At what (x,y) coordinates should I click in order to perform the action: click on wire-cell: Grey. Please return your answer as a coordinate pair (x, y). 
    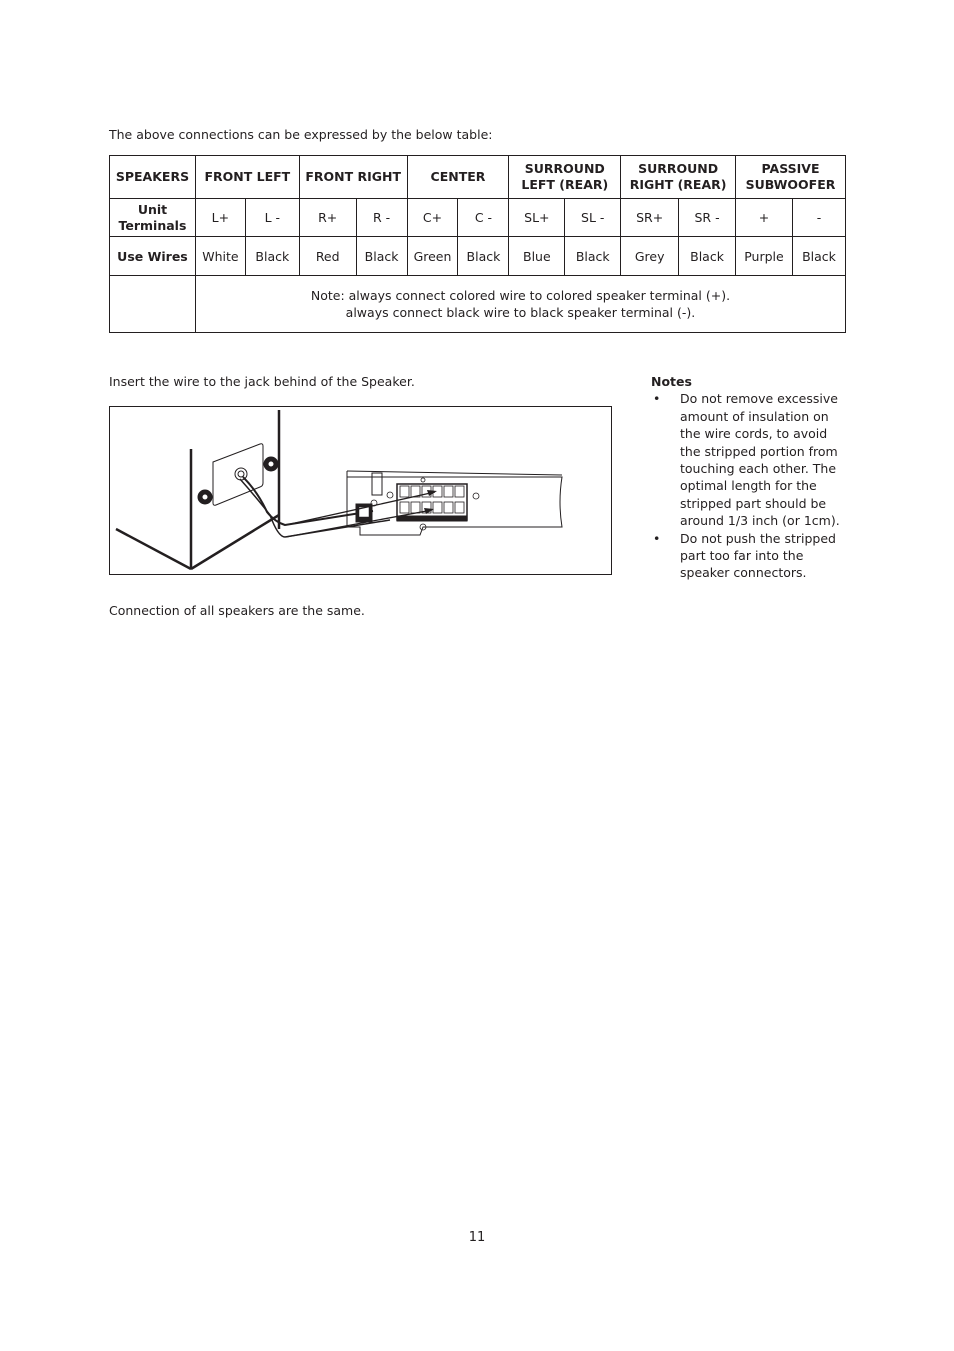
    Looking at the image, I should click on (650, 256).